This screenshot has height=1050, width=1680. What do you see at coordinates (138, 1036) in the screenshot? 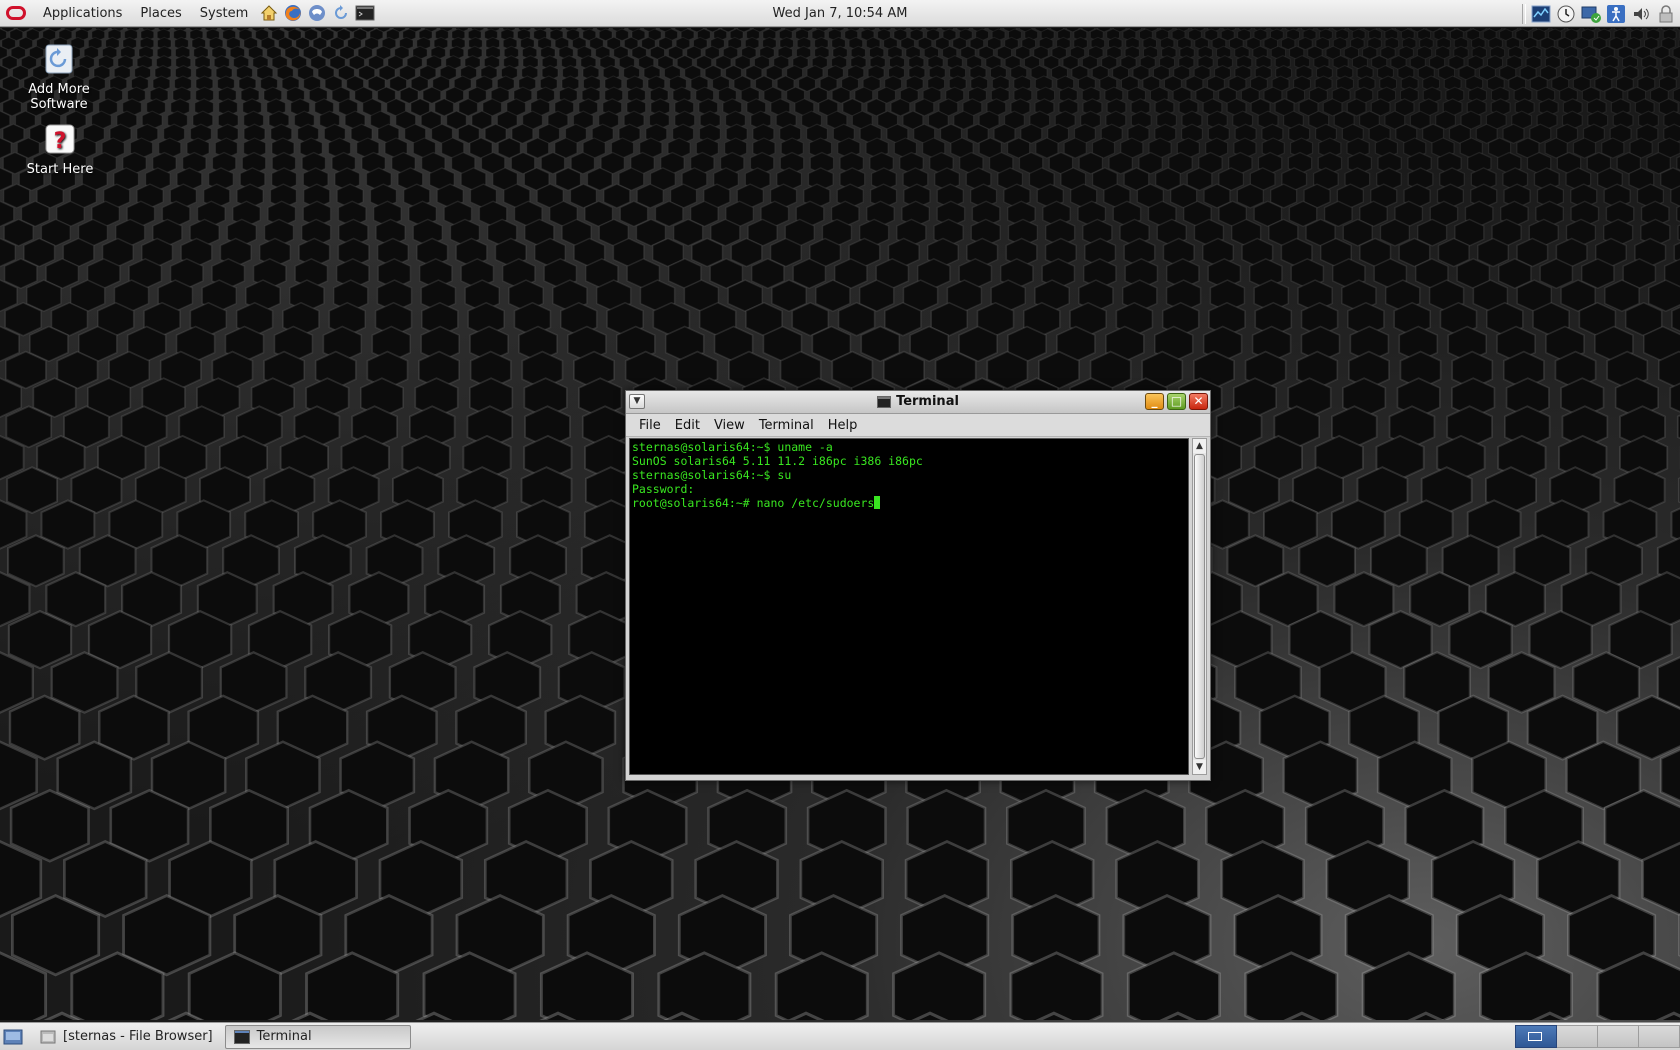
I see `taskbar-item-label: [sternas - File Browser]` at bounding box center [138, 1036].